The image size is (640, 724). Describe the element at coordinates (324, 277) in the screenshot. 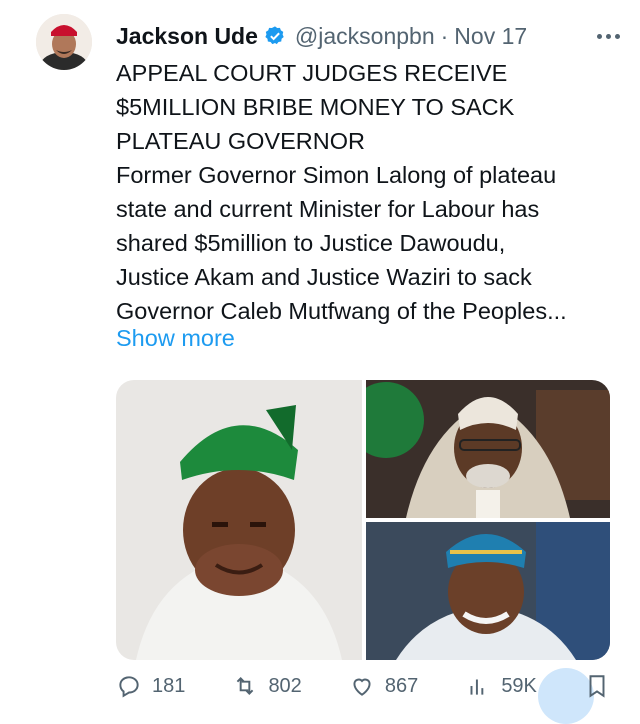

I see `body-line: Justice Akam and Justice Waziri to sack` at that location.